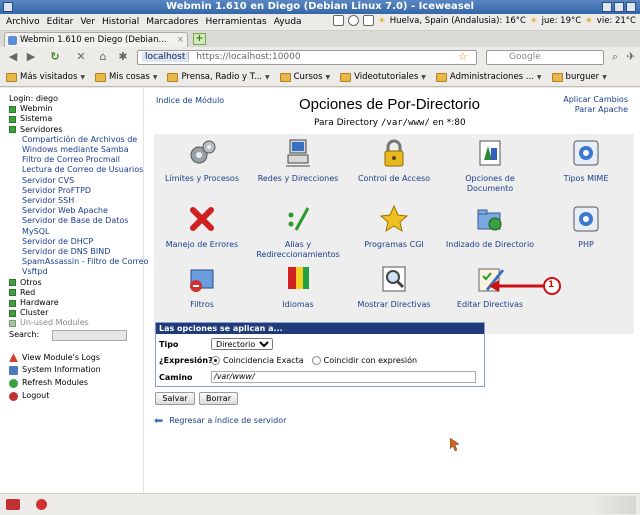 This screenshot has width=640, height=515. Describe the element at coordinates (354, 20) in the screenshot. I see `clock-icon` at that location.